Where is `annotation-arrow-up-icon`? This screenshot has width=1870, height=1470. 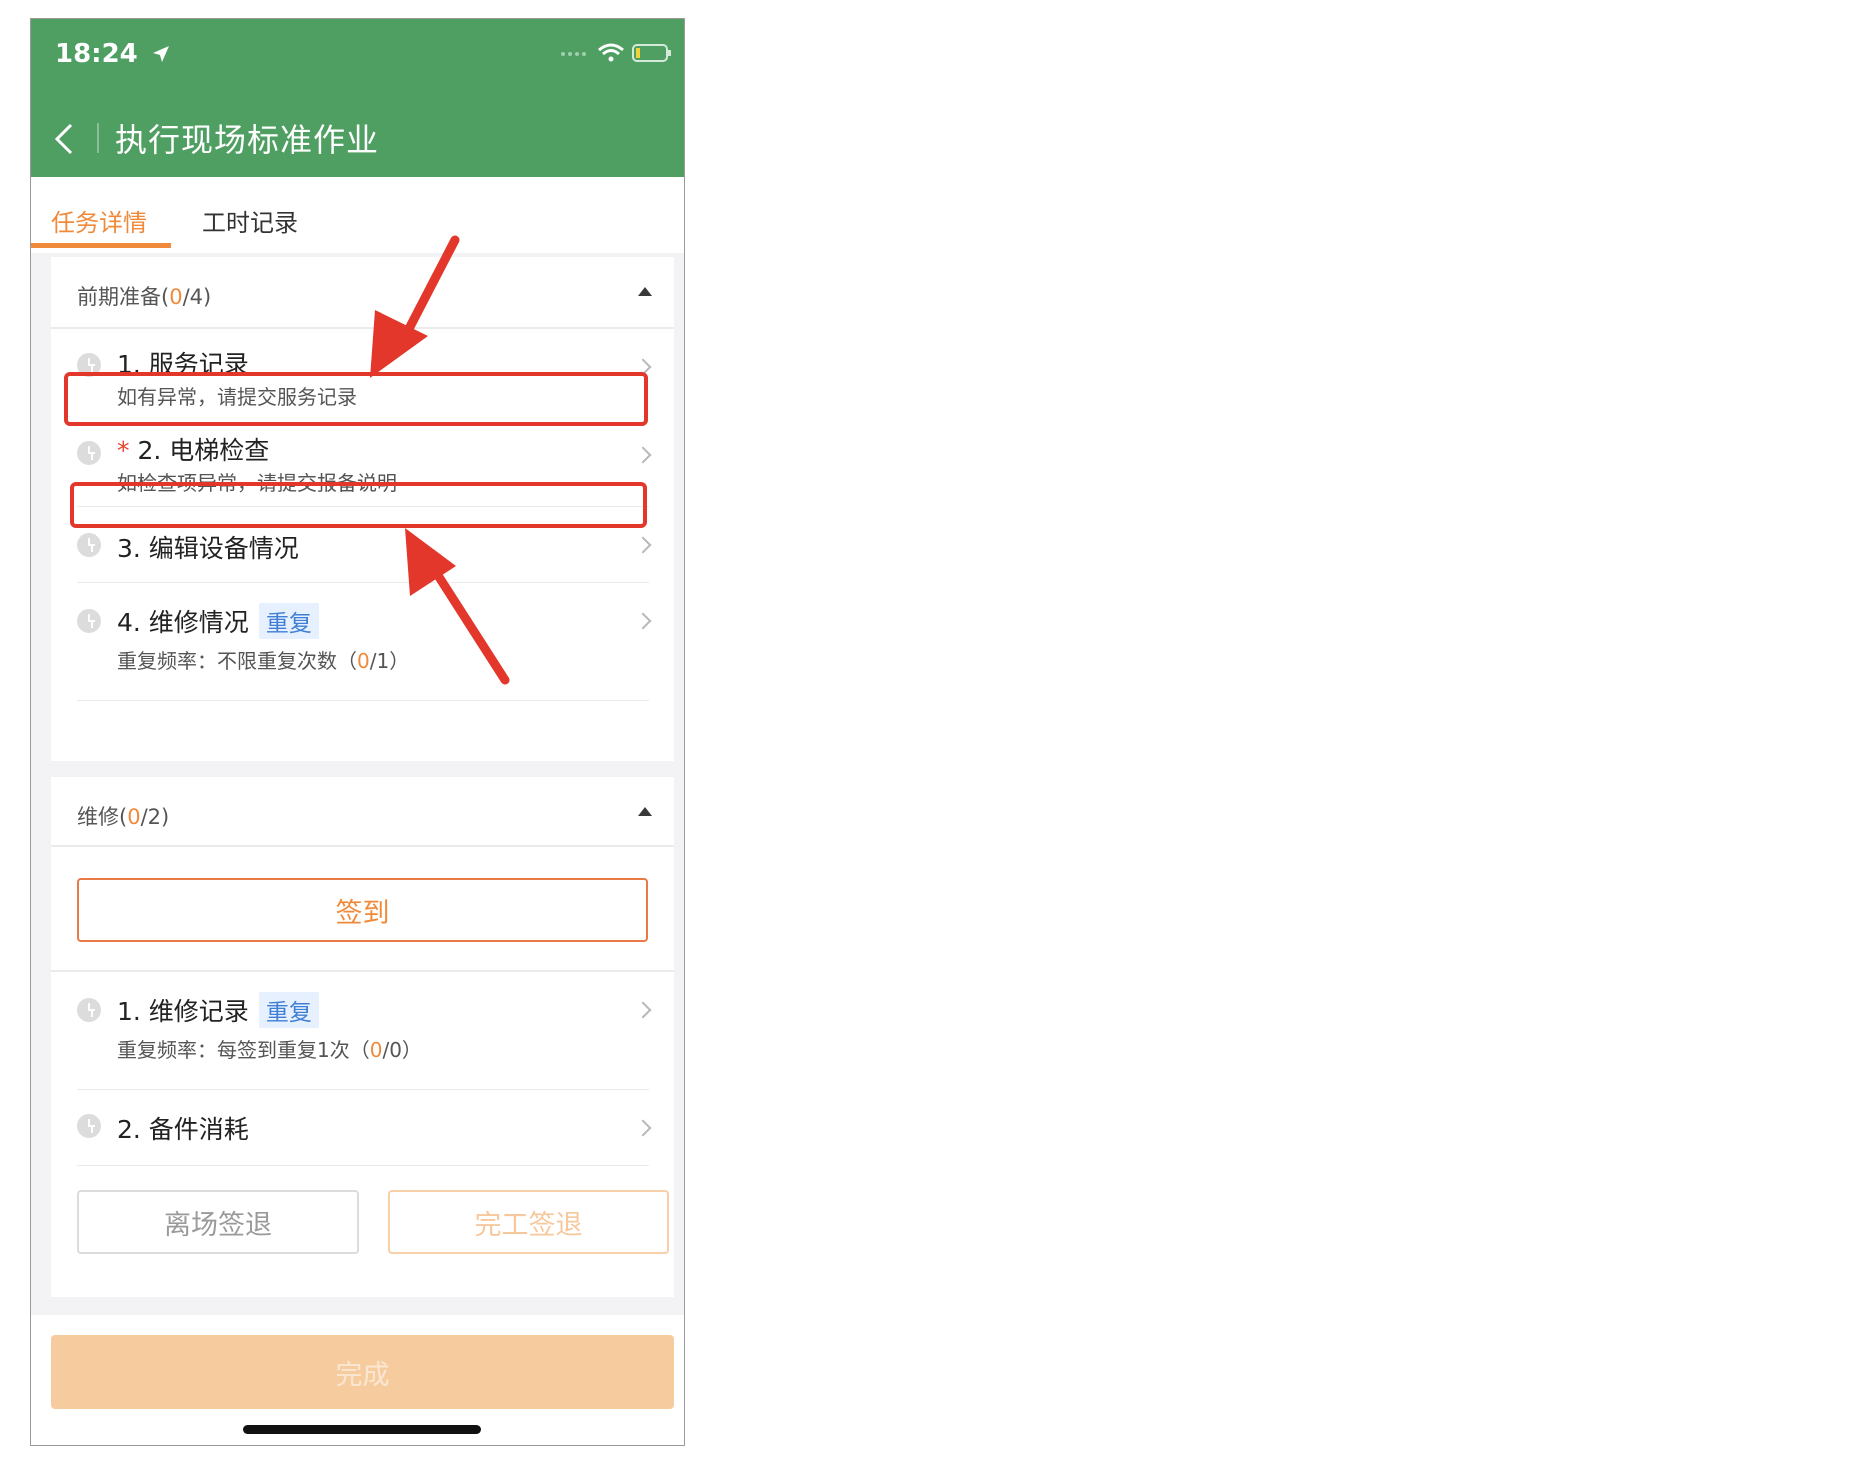 annotation-arrow-up-icon is located at coordinates (457, 606).